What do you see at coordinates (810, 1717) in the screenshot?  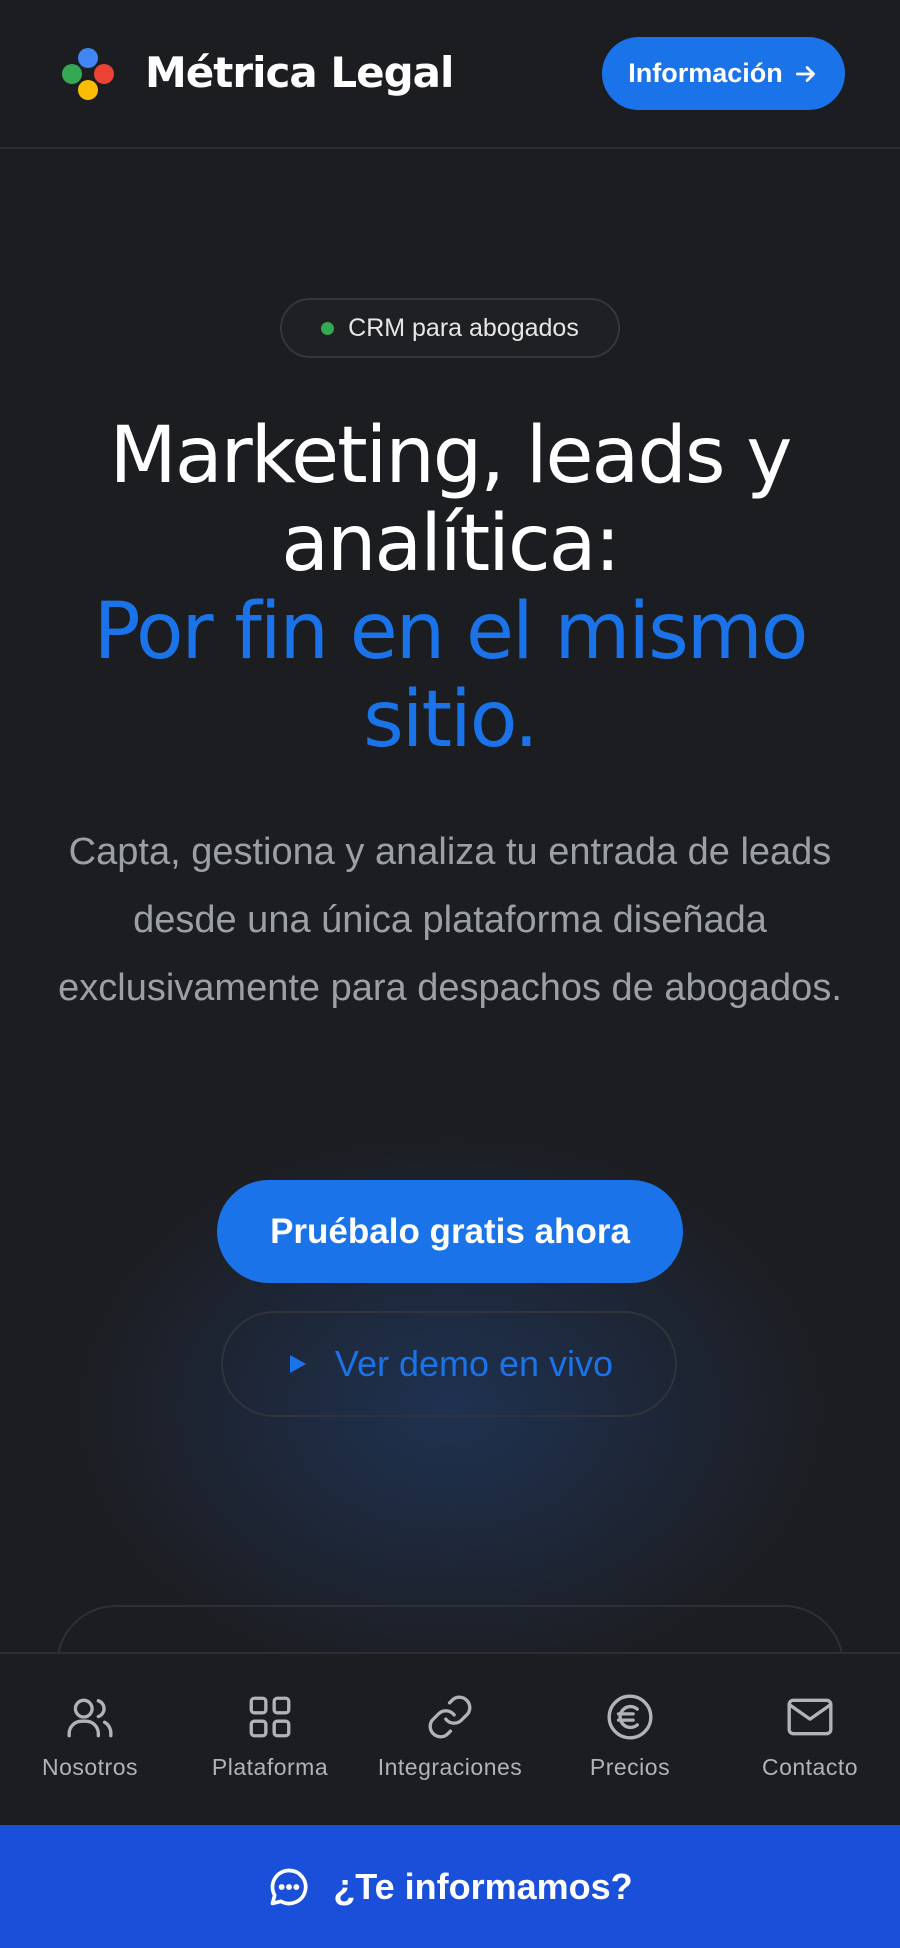 I see `mail-icon` at bounding box center [810, 1717].